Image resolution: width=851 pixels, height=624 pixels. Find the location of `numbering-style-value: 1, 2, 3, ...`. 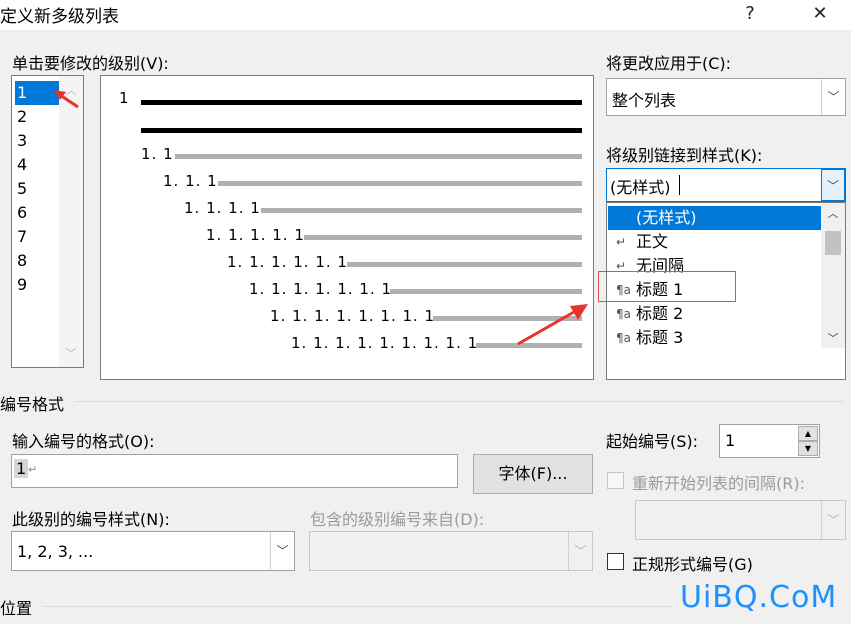

numbering-style-value: 1, 2, 3, ... is located at coordinates (55, 551).